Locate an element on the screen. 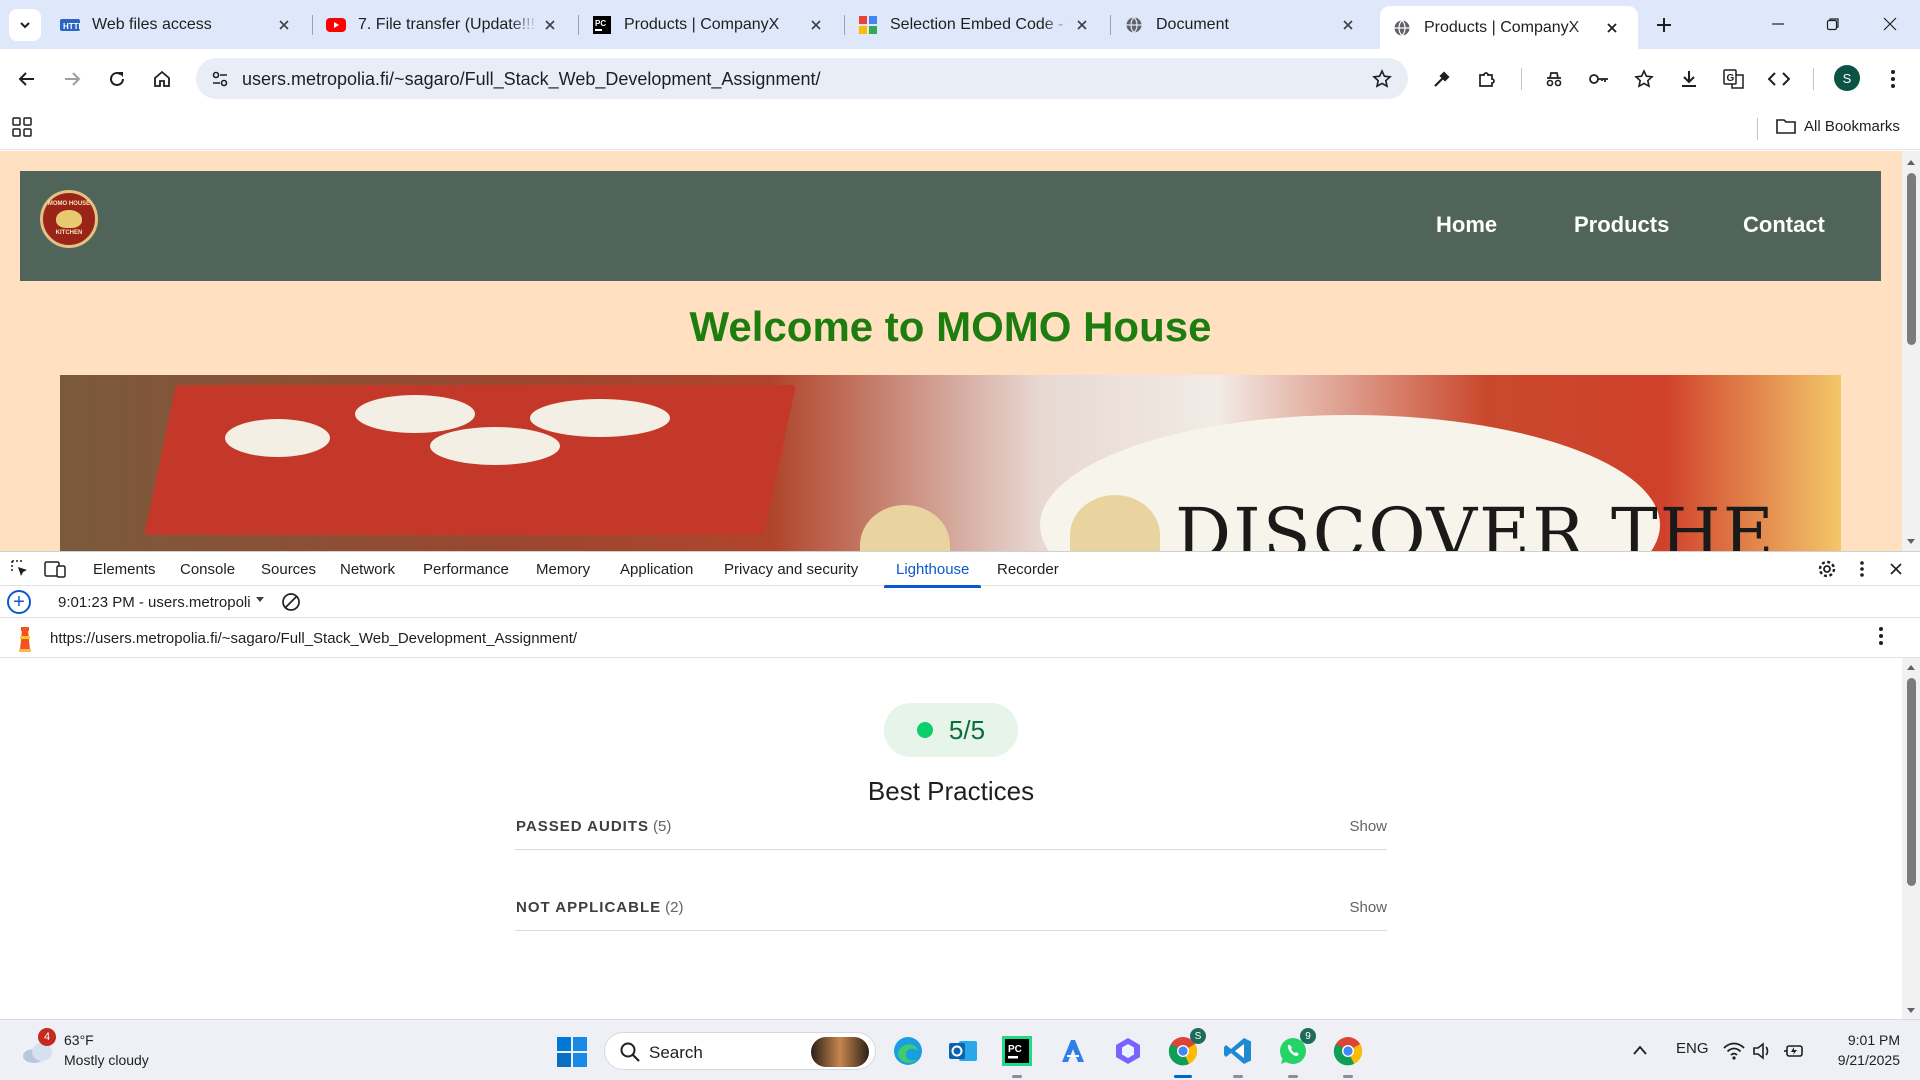 This screenshot has width=1920, height=1080. tab-products-companyx-active: Products | CompanyX is located at coordinates (1509, 27).